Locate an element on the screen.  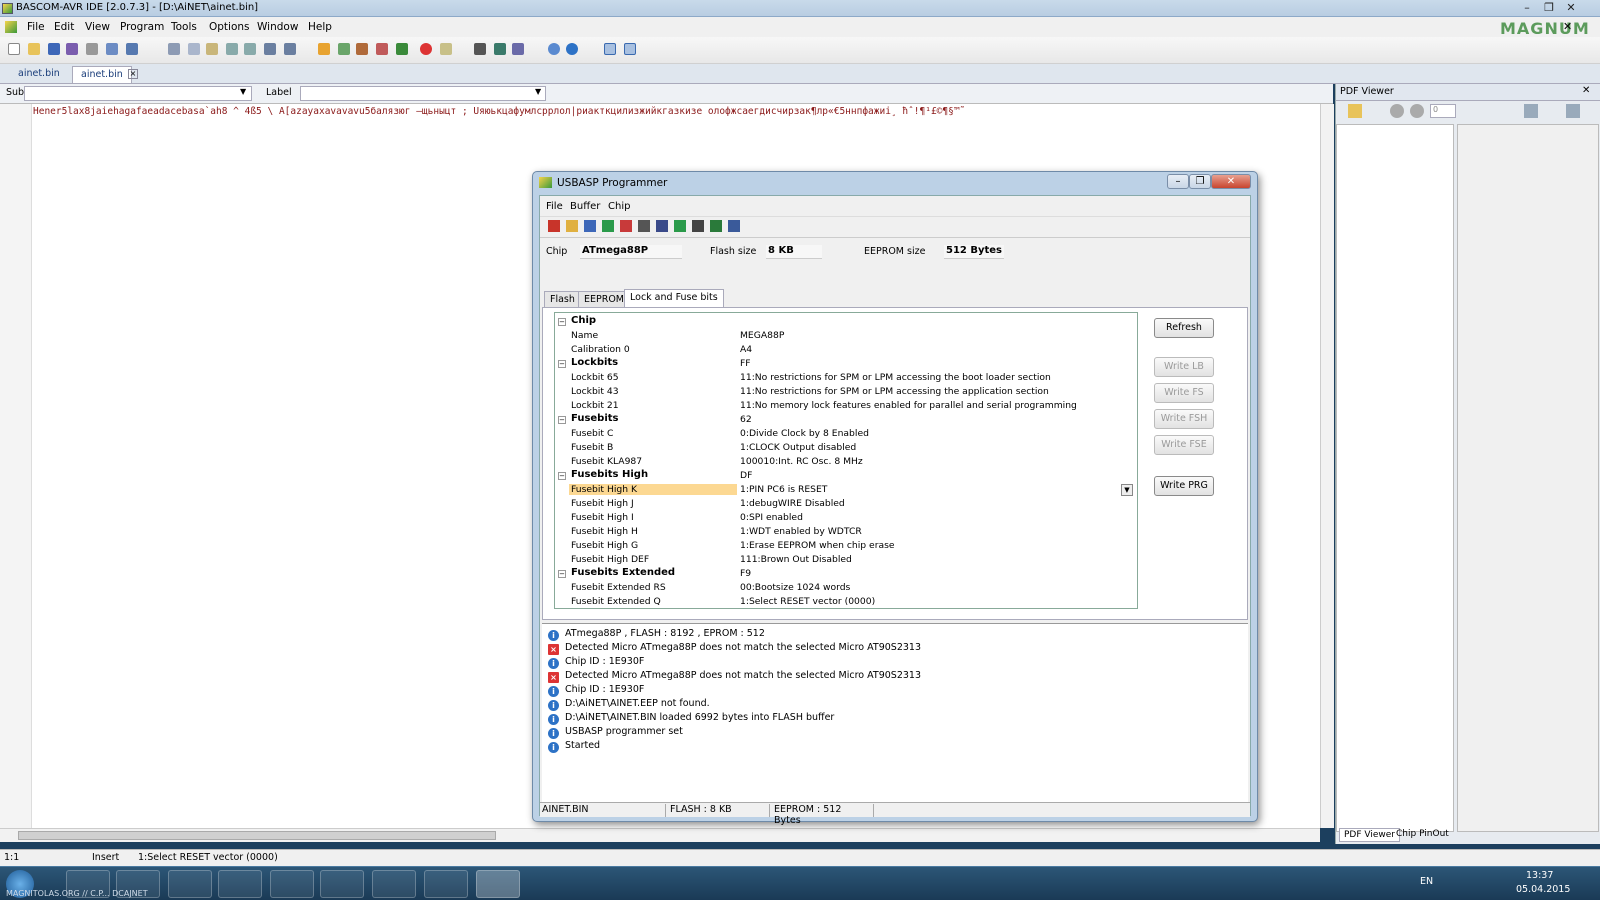
read-chip-icon is located at coordinates (644, 226).